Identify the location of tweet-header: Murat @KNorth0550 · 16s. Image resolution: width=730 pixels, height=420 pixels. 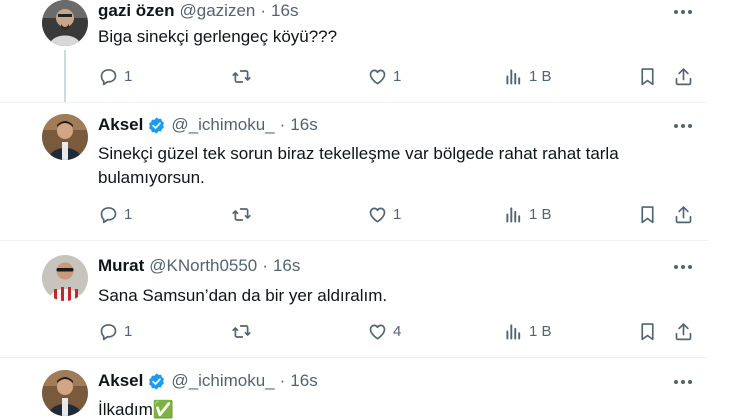
(199, 266).